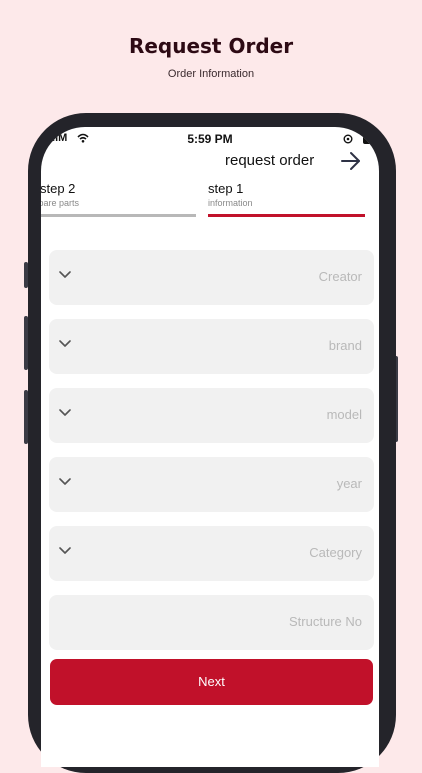 Image resolution: width=422 pixels, height=773 pixels. I want to click on battery-icon, so click(371, 139).